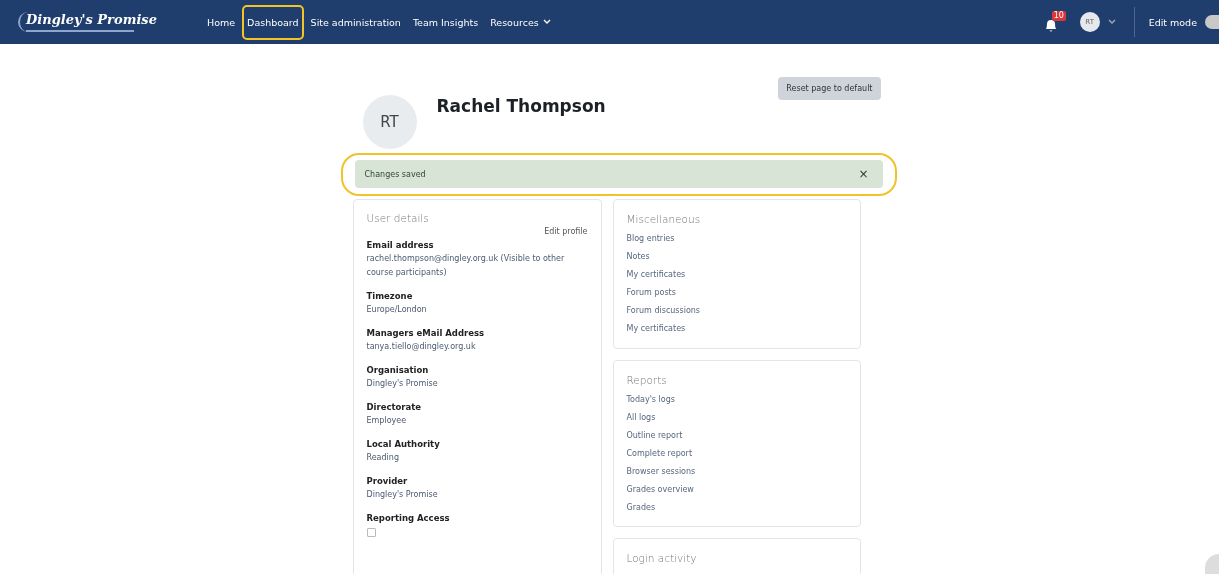  I want to click on notification-badge: 10, so click(1058, 16).